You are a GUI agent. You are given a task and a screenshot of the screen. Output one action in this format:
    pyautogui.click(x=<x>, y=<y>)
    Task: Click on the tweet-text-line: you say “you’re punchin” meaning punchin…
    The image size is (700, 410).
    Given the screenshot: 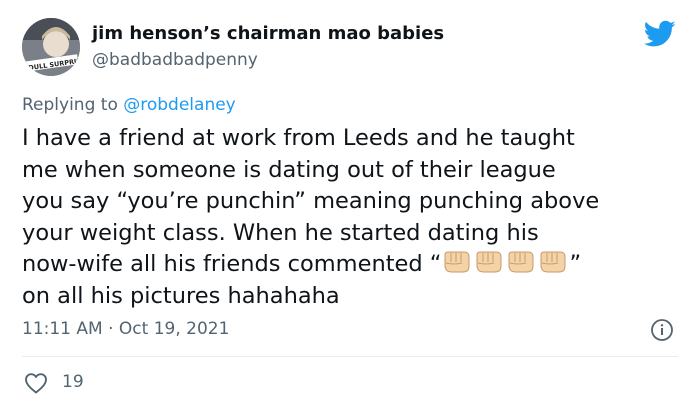 What is the action you would take?
    pyautogui.click(x=311, y=201)
    